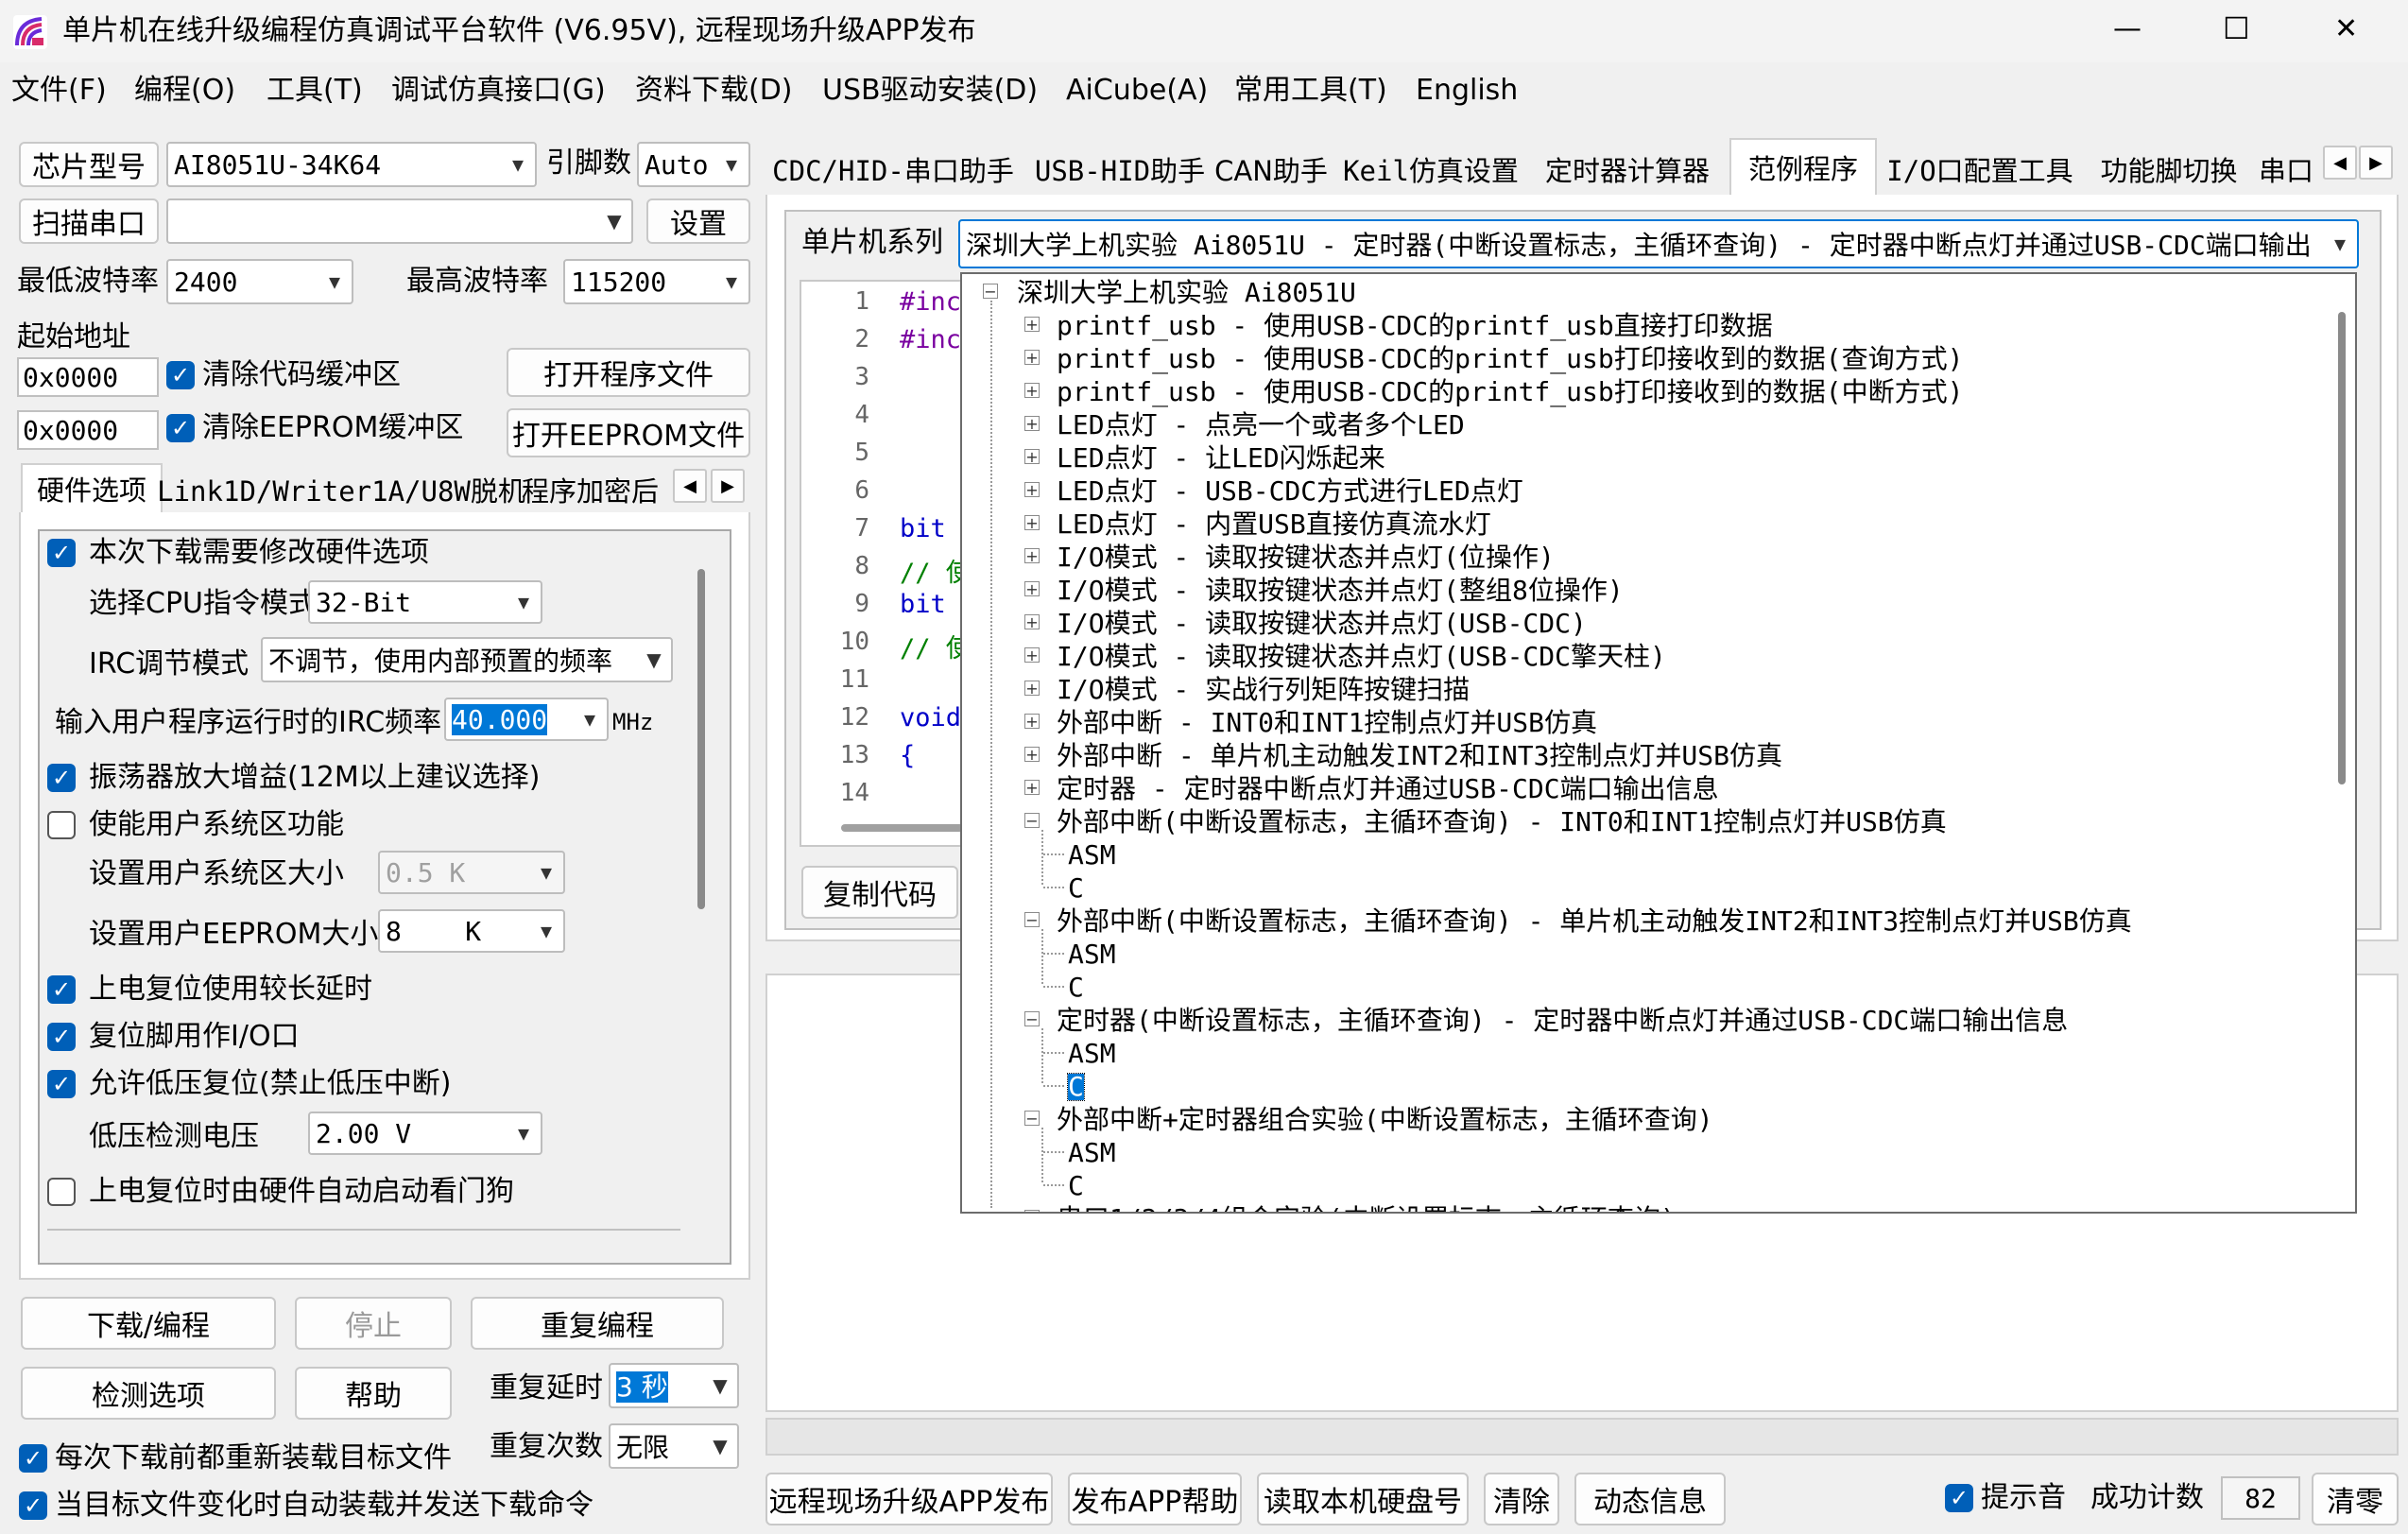 This screenshot has height=1534, width=2408. Describe the element at coordinates (1137, 91) in the screenshot. I see `menu-aicube: AiCube(A)` at that location.